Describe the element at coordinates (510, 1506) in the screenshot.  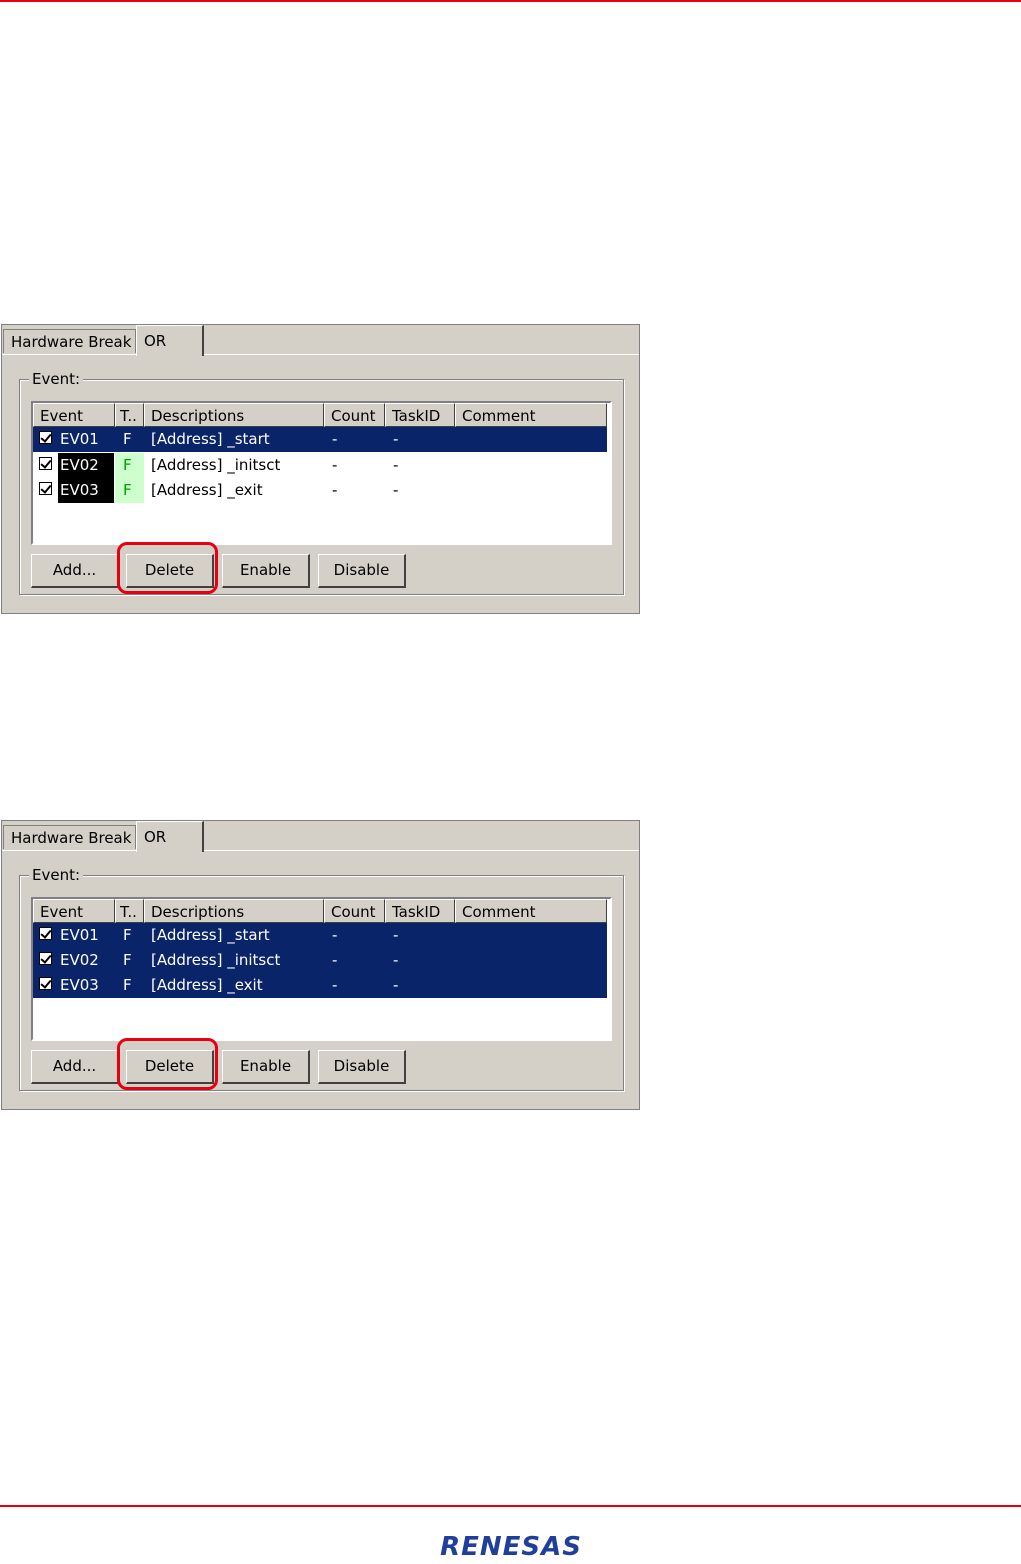
I see `bottom-rule` at that location.